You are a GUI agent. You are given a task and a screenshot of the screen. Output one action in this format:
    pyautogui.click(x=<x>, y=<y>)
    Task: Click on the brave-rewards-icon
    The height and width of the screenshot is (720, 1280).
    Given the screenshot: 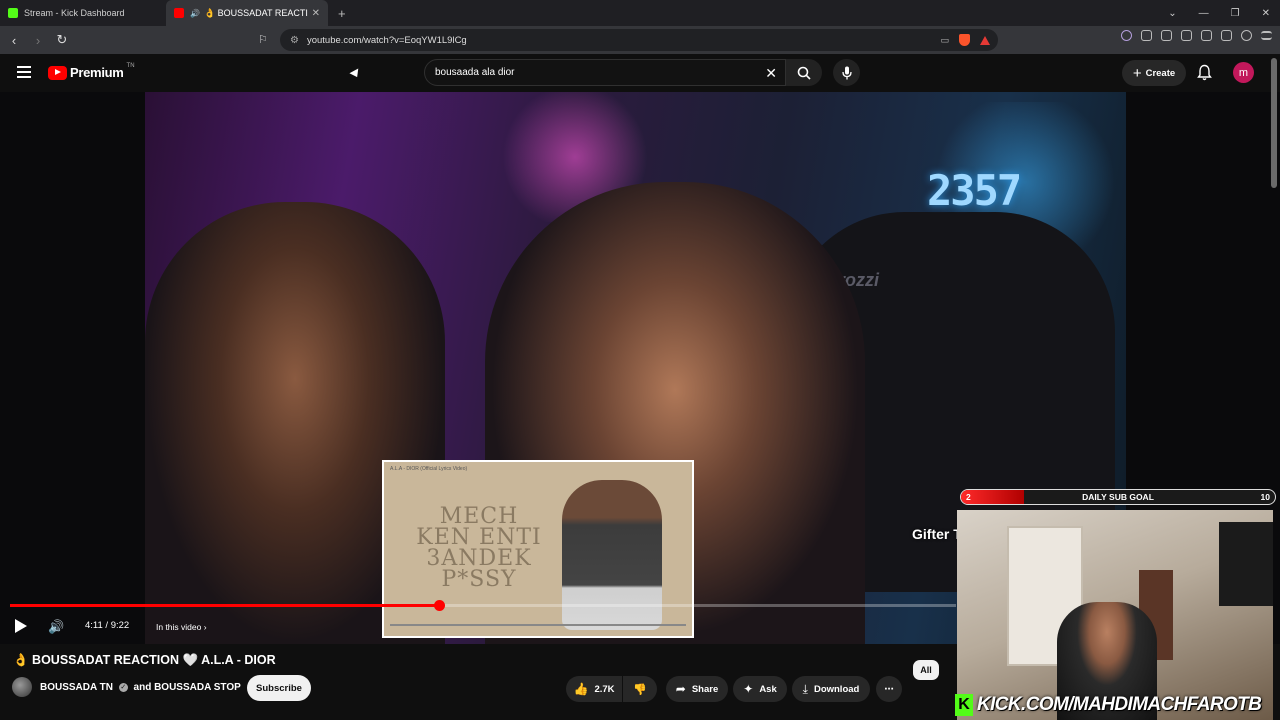 What is the action you would take?
    pyautogui.click(x=985, y=40)
    